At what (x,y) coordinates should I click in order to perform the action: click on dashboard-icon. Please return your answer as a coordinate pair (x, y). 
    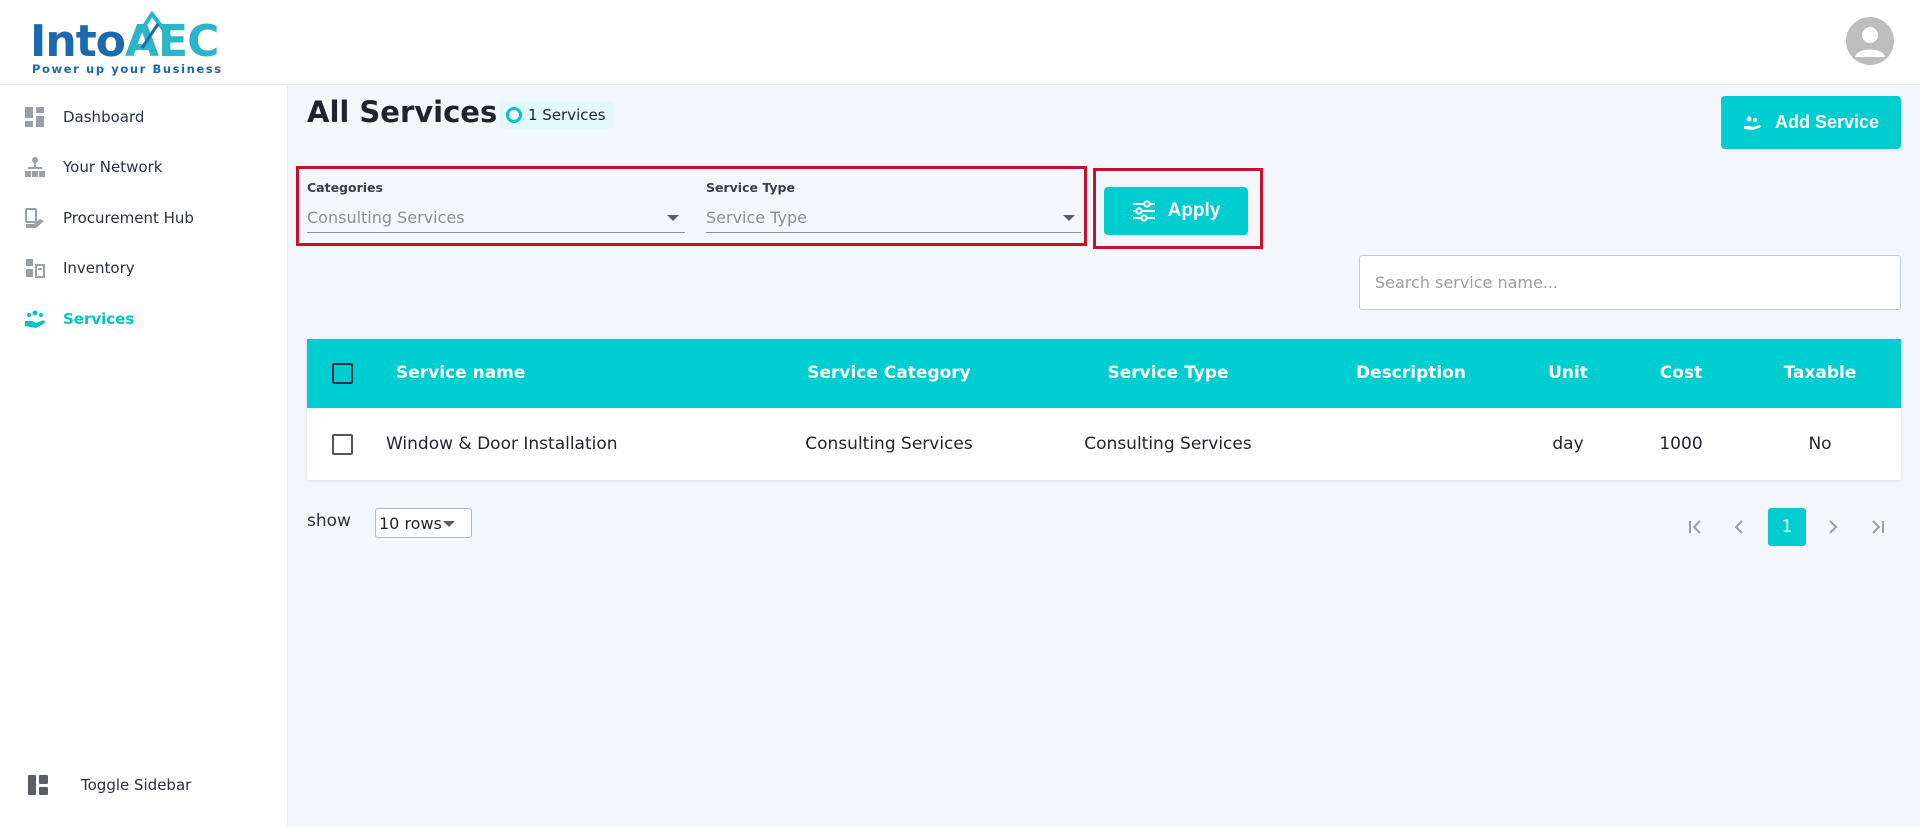
    Looking at the image, I should click on (34, 117).